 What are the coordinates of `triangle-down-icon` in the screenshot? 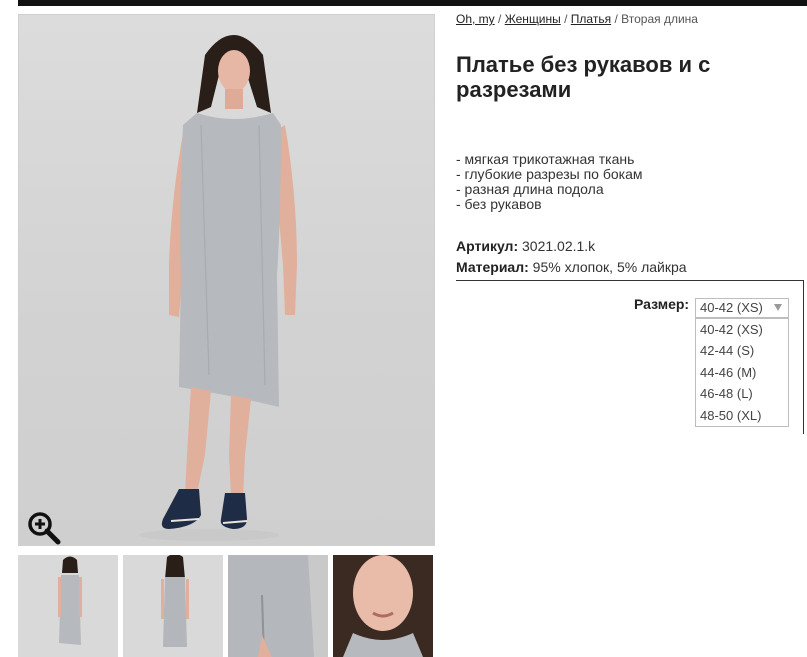 It's located at (778, 307).